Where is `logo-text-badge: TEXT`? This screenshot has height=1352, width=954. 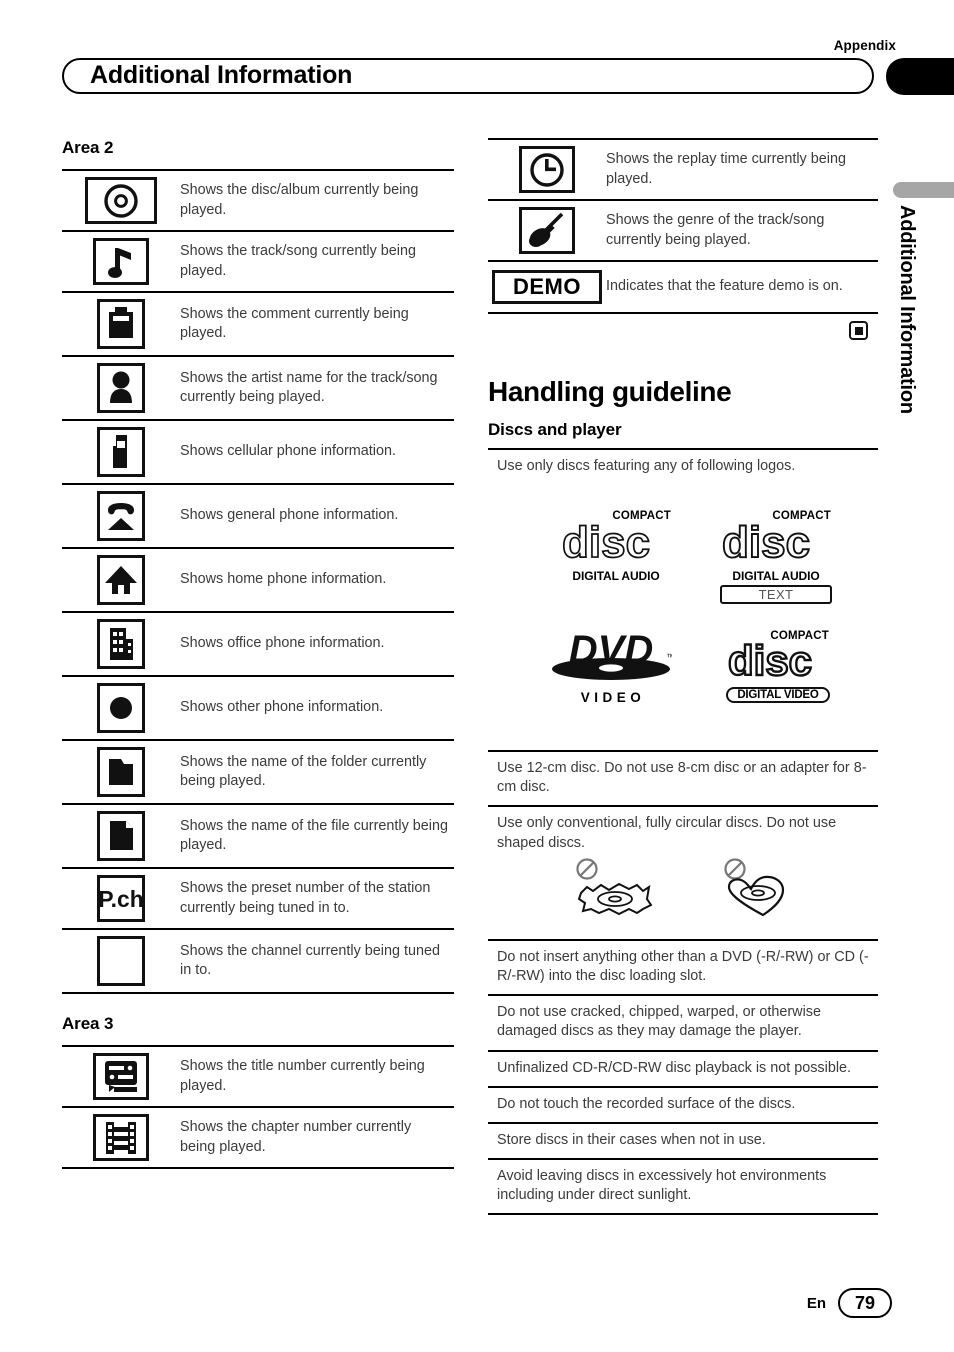
logo-text-badge: TEXT is located at coordinates (776, 595).